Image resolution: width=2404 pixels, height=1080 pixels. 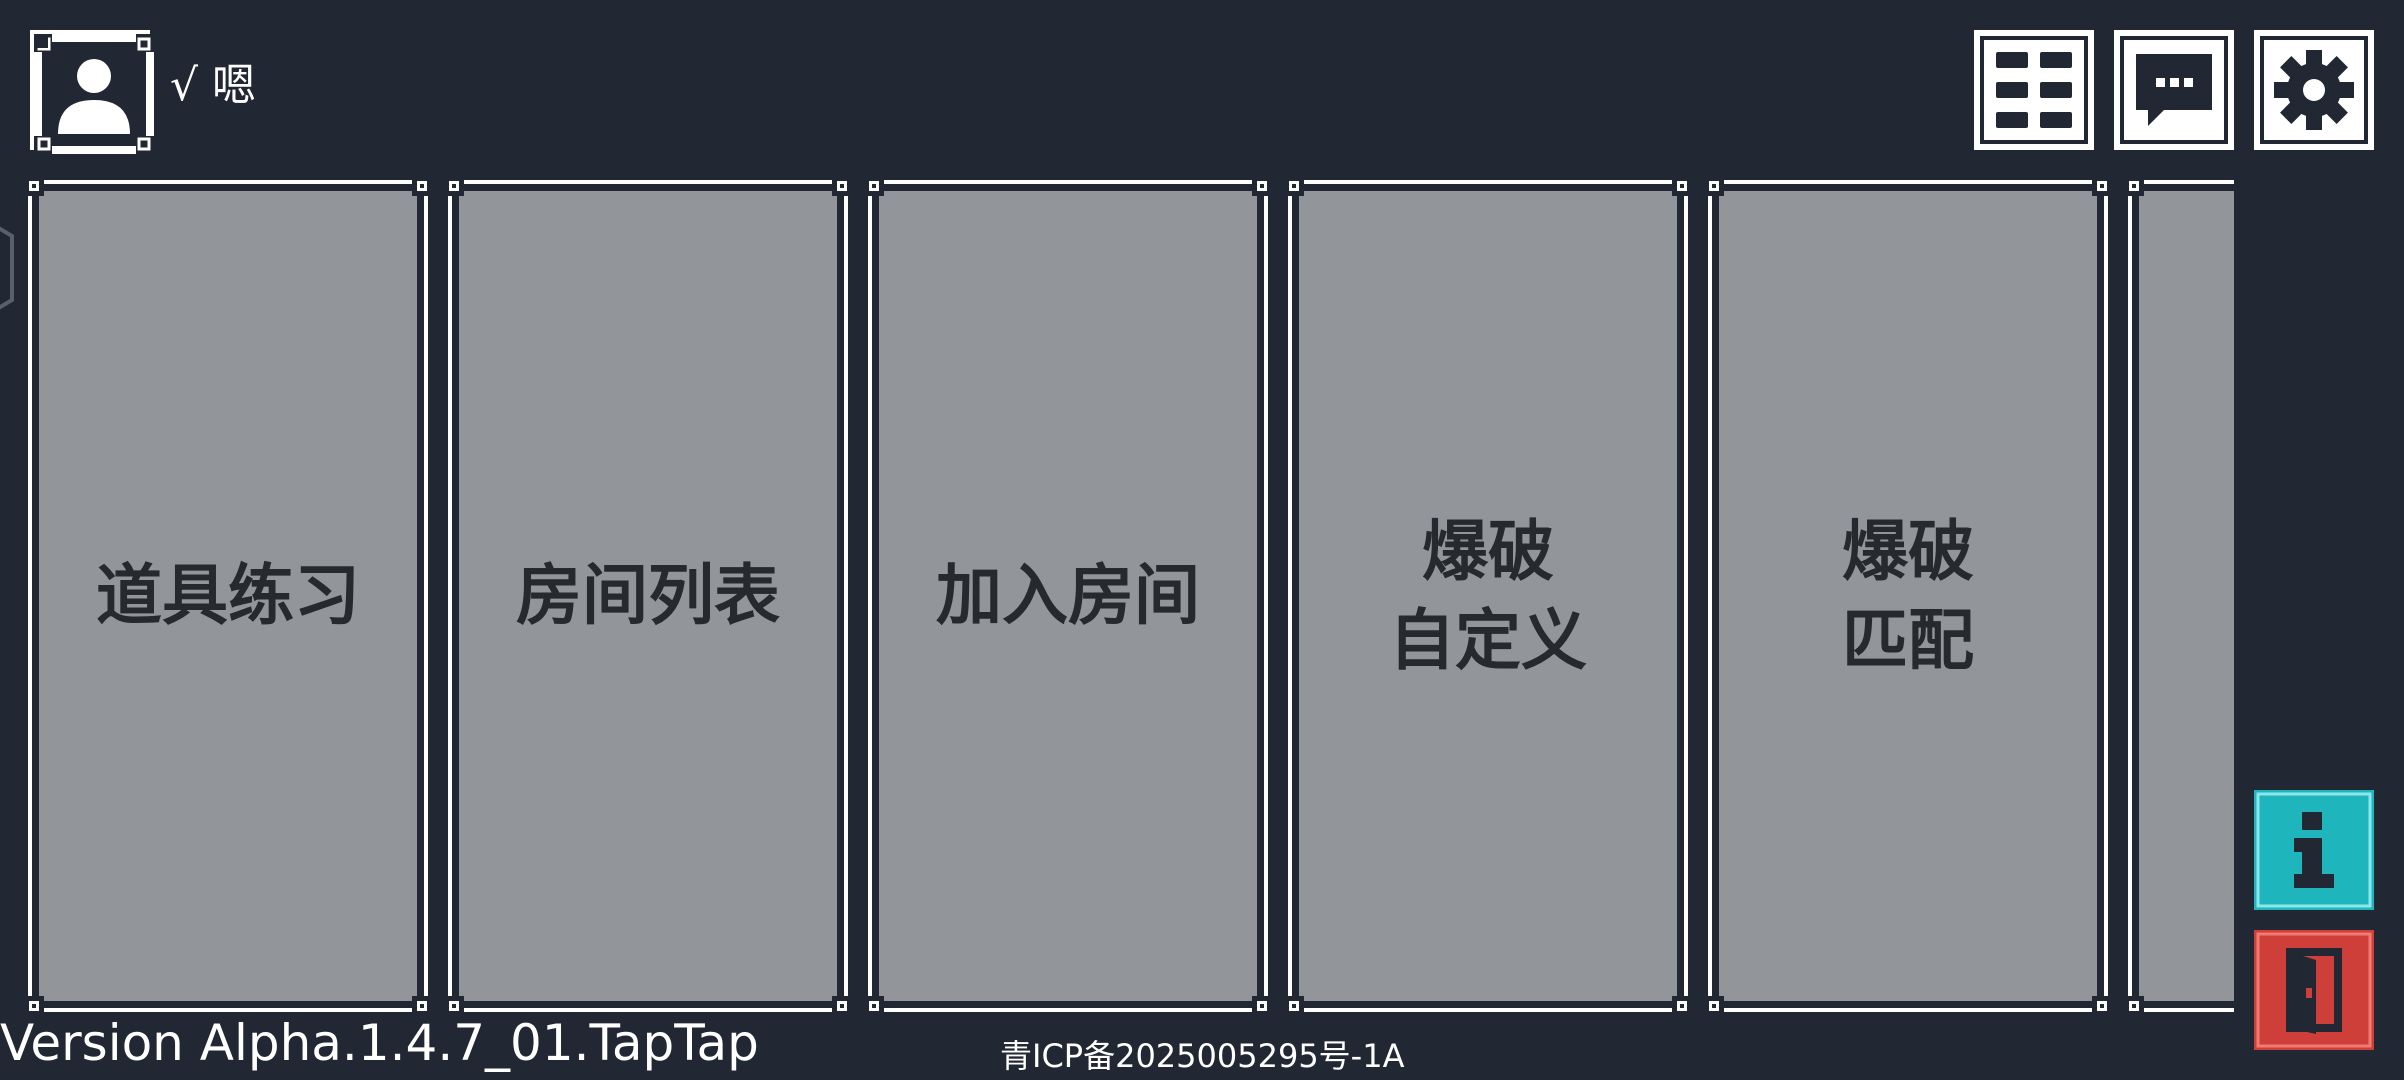 I want to click on card-label-line: 匹配, so click(x=1908, y=640).